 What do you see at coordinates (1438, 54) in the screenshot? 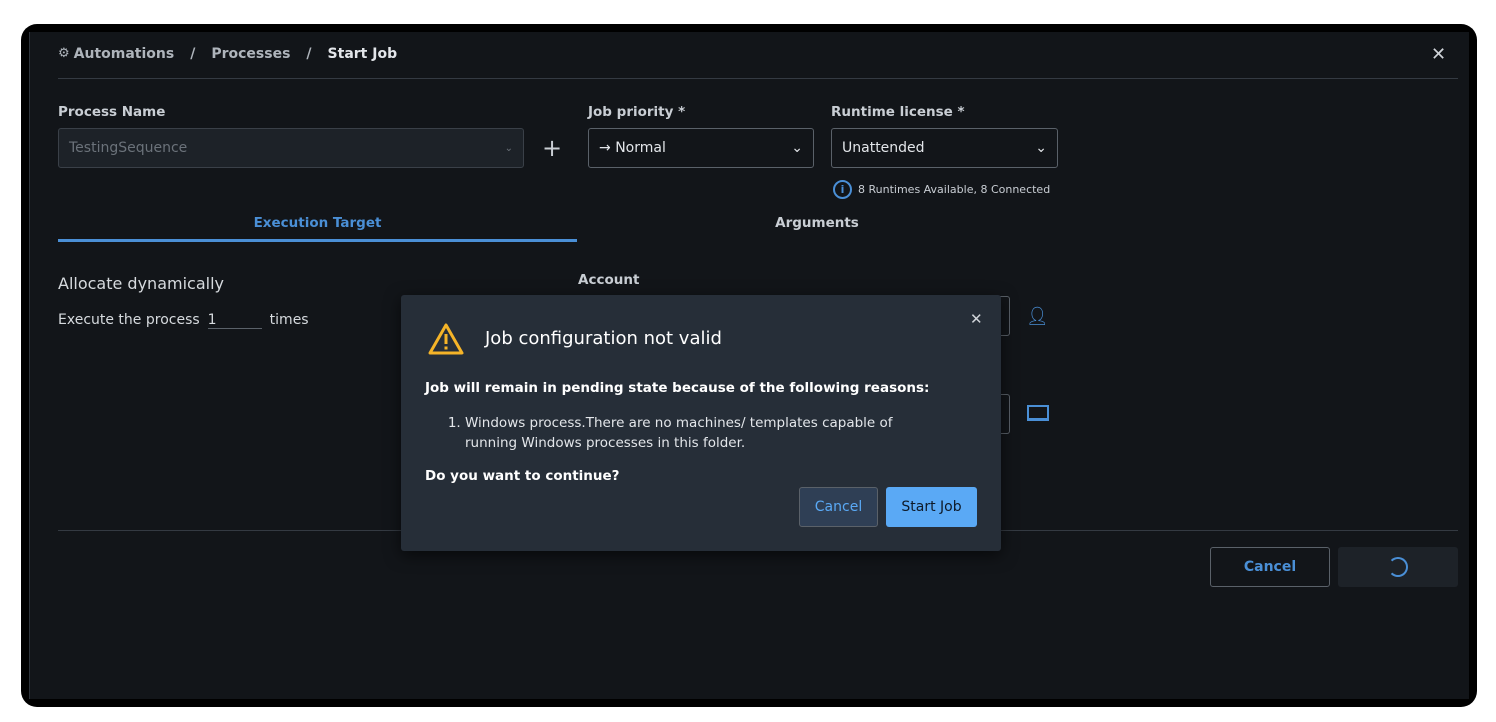
I see `close-icon: ✕` at bounding box center [1438, 54].